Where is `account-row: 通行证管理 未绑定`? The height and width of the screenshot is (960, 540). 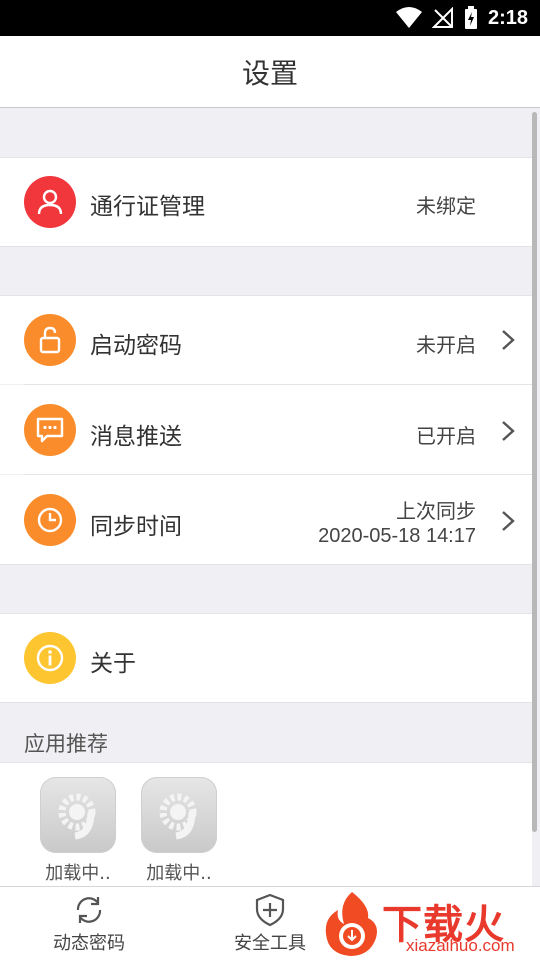 account-row: 通行证管理 未绑定 is located at coordinates (266, 202).